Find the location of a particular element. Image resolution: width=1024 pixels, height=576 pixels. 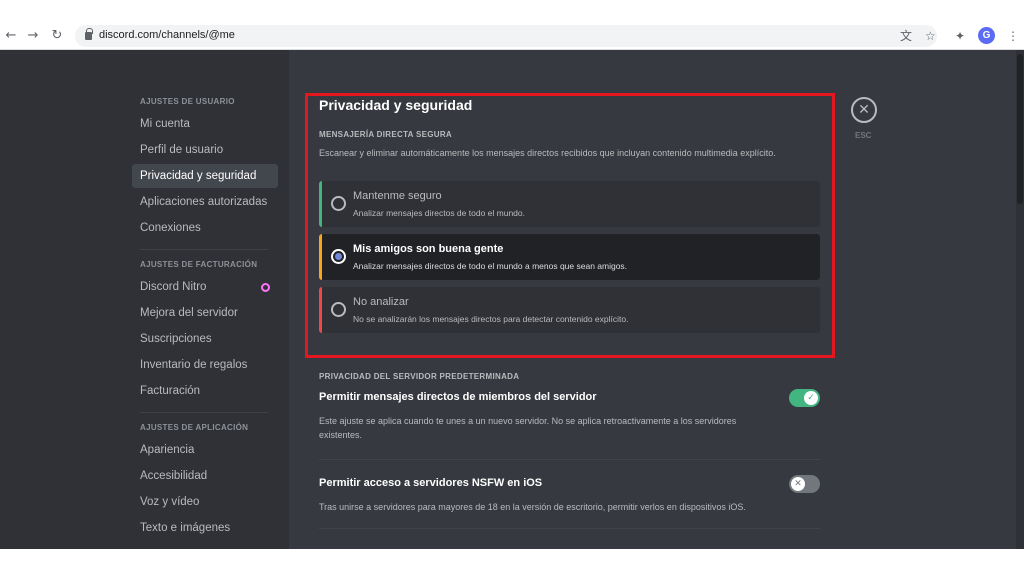

sidebar-header-user: AJUSTES DE USUARIO is located at coordinates (187, 101).